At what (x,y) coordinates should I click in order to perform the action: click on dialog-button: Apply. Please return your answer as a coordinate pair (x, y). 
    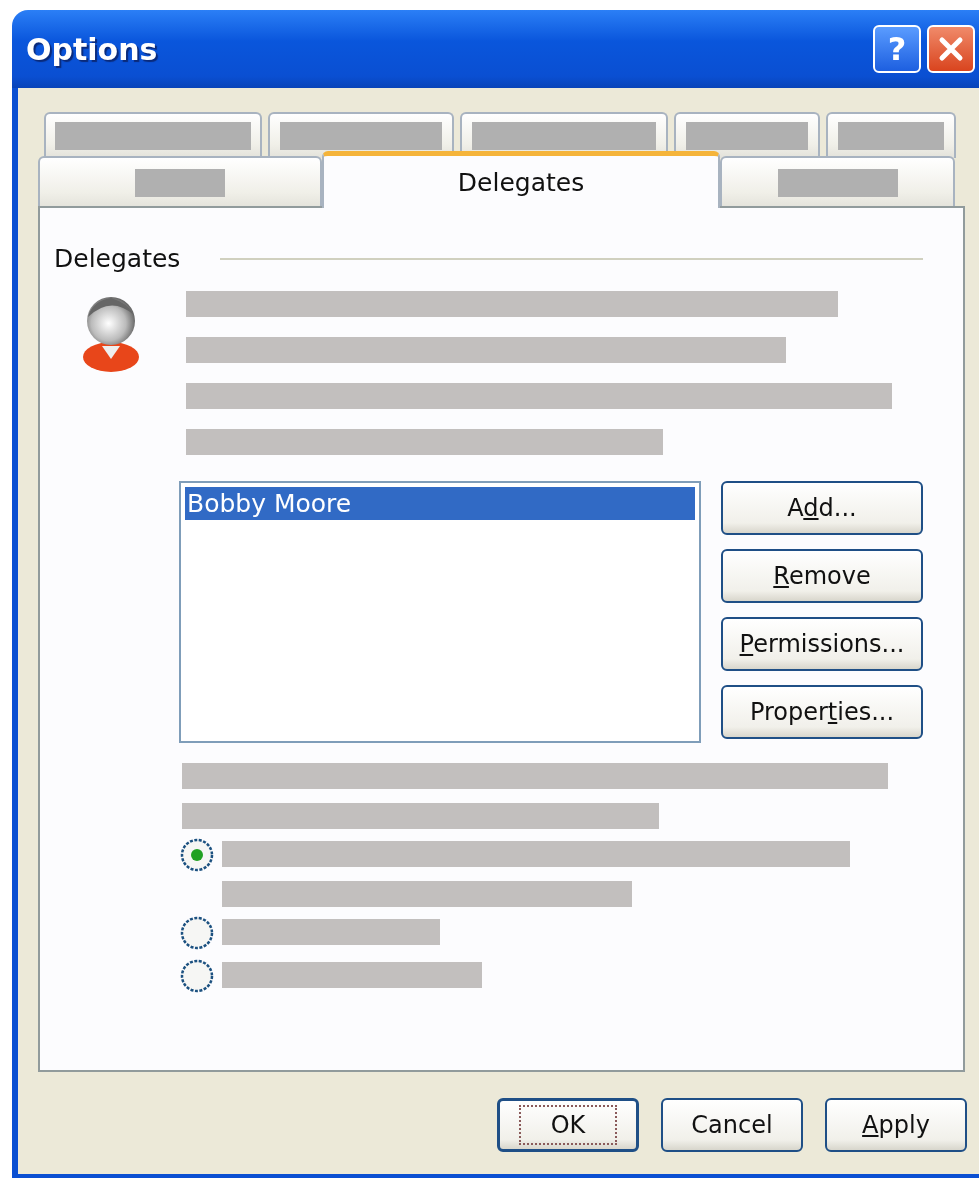
    Looking at the image, I should click on (896, 1125).